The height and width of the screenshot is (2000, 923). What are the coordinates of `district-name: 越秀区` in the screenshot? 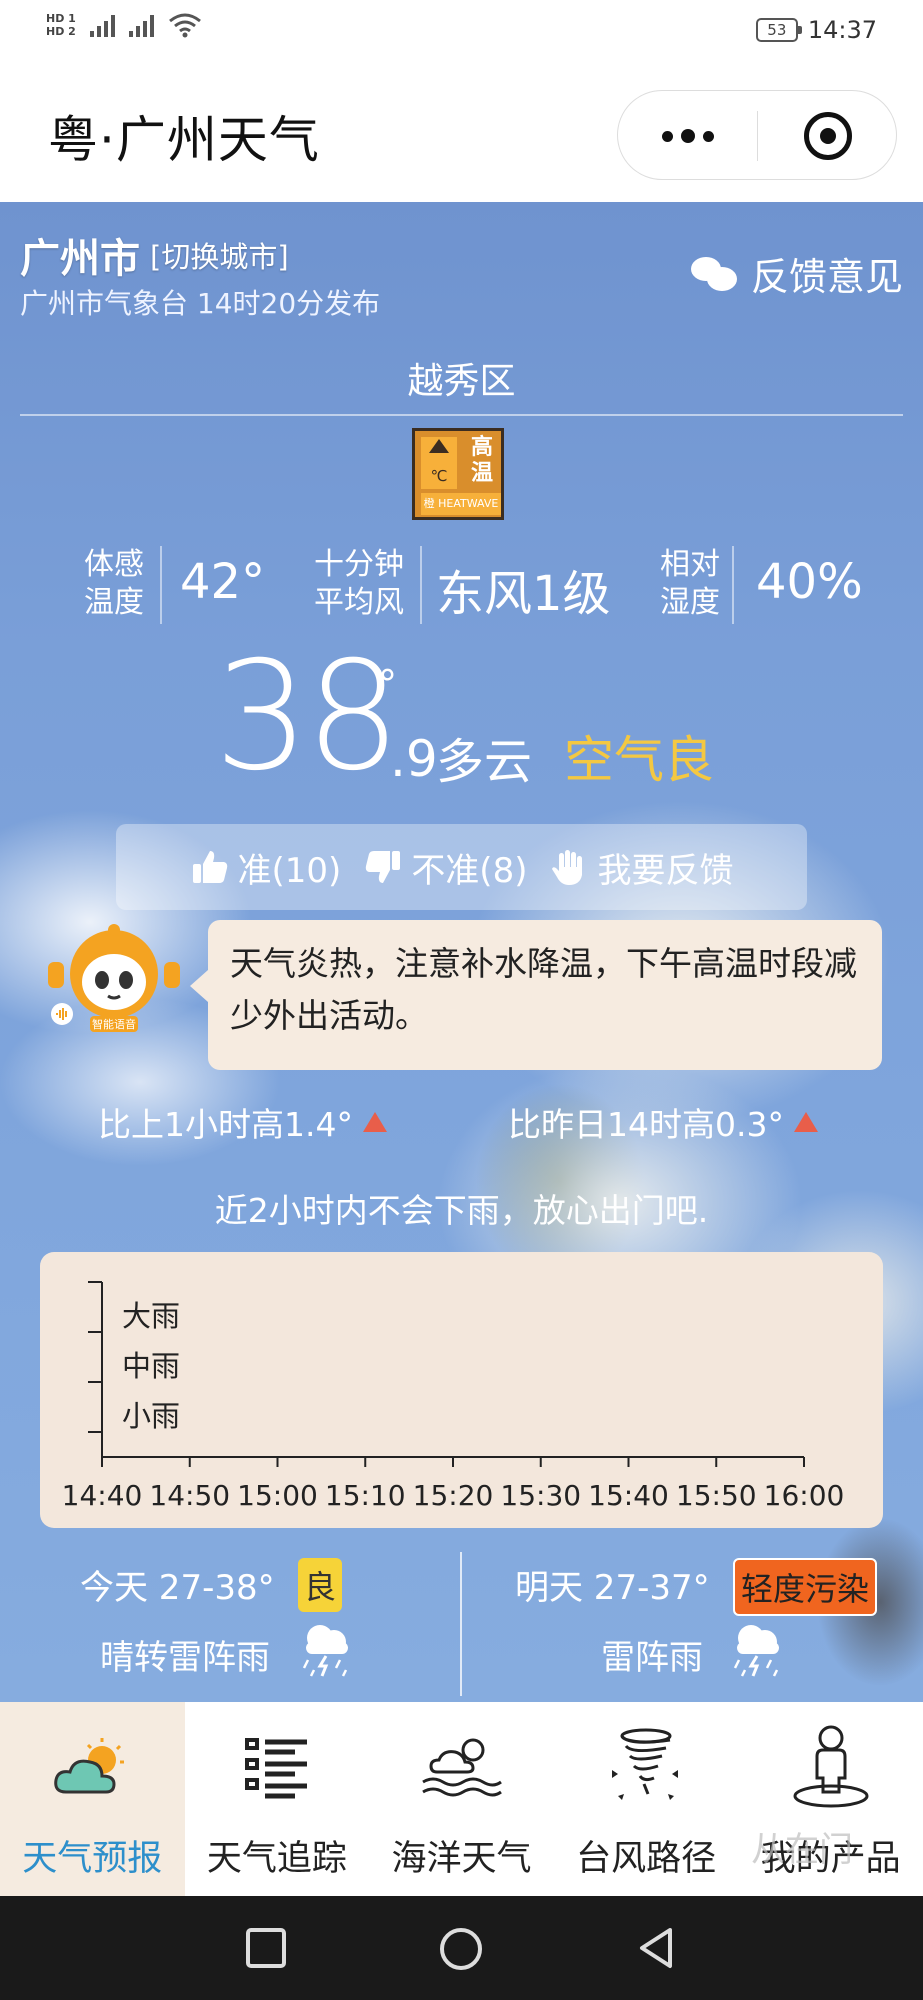 It's located at (461, 381).